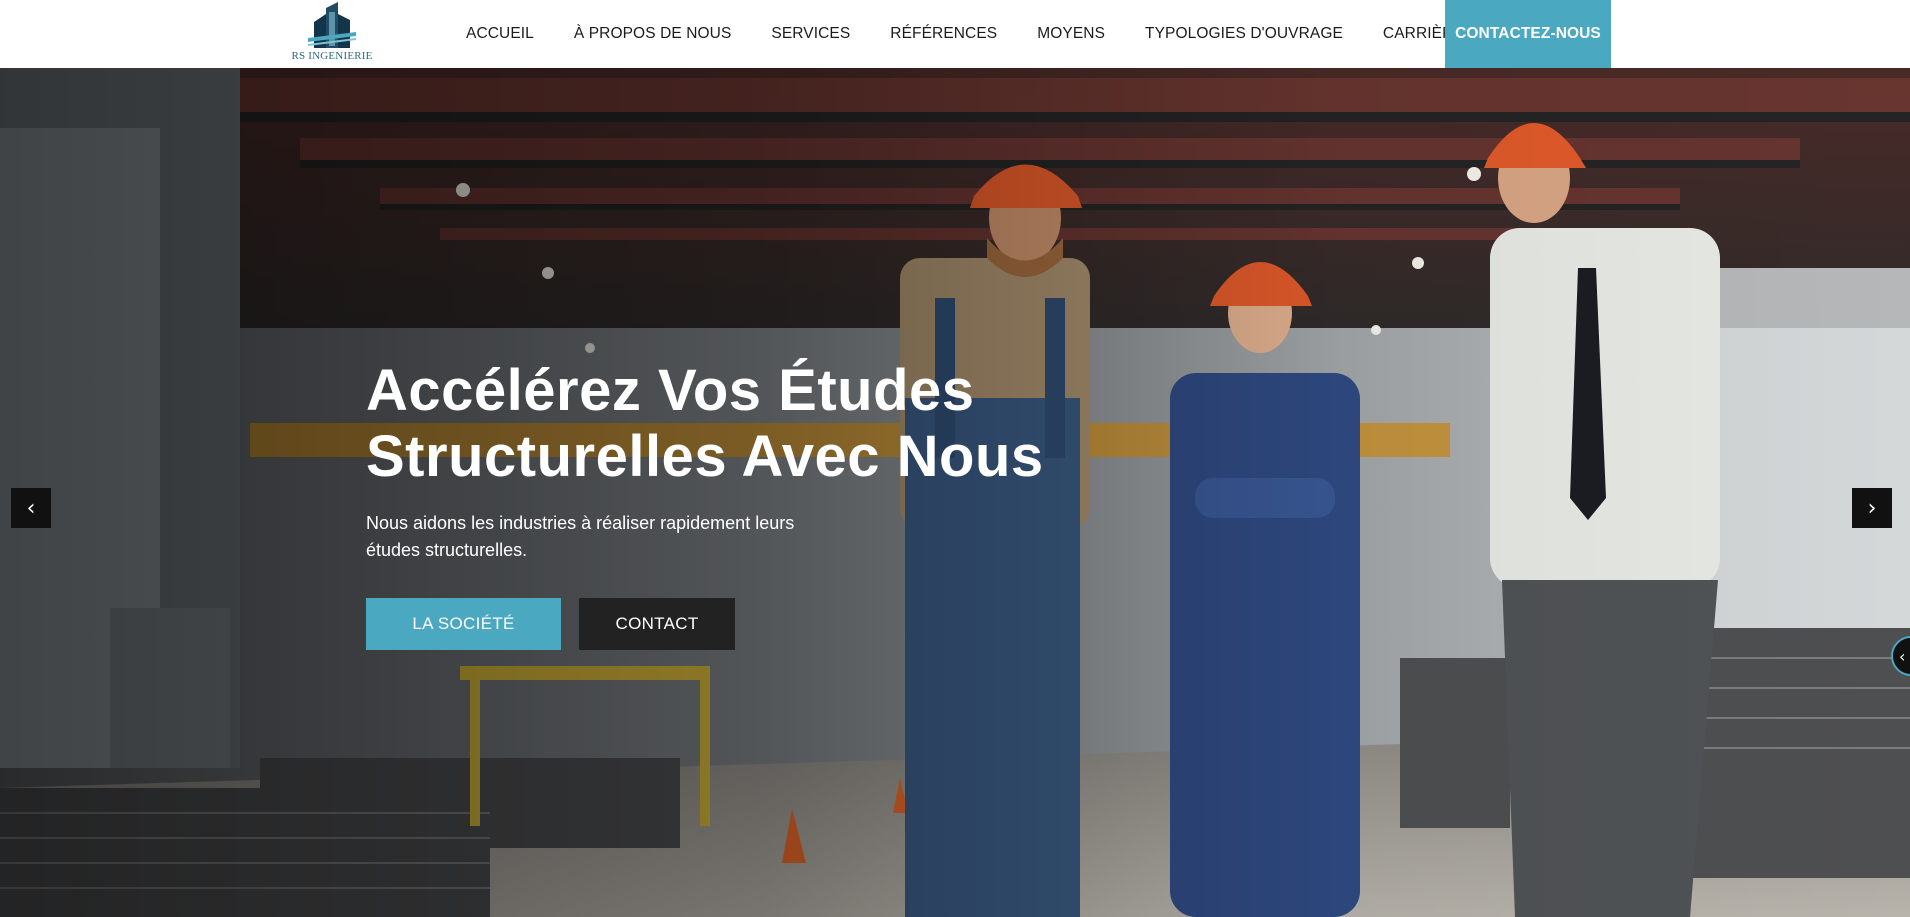  I want to click on slider-next-button: ›, so click(1872, 508).